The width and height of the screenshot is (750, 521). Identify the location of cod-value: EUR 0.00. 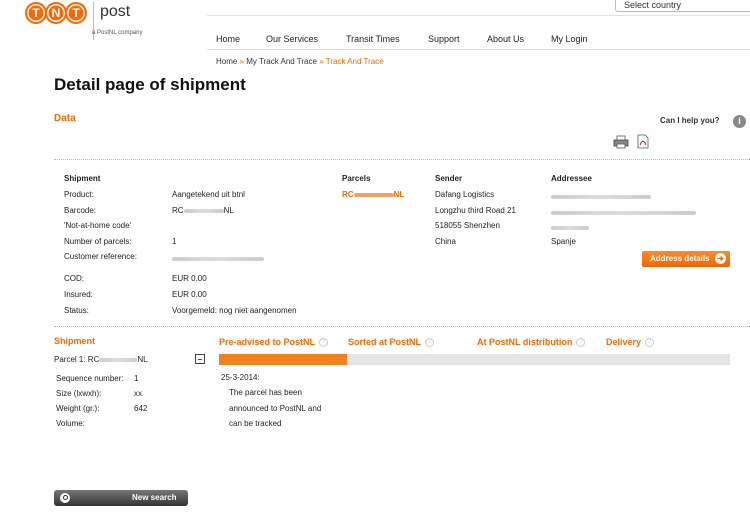
(189, 278).